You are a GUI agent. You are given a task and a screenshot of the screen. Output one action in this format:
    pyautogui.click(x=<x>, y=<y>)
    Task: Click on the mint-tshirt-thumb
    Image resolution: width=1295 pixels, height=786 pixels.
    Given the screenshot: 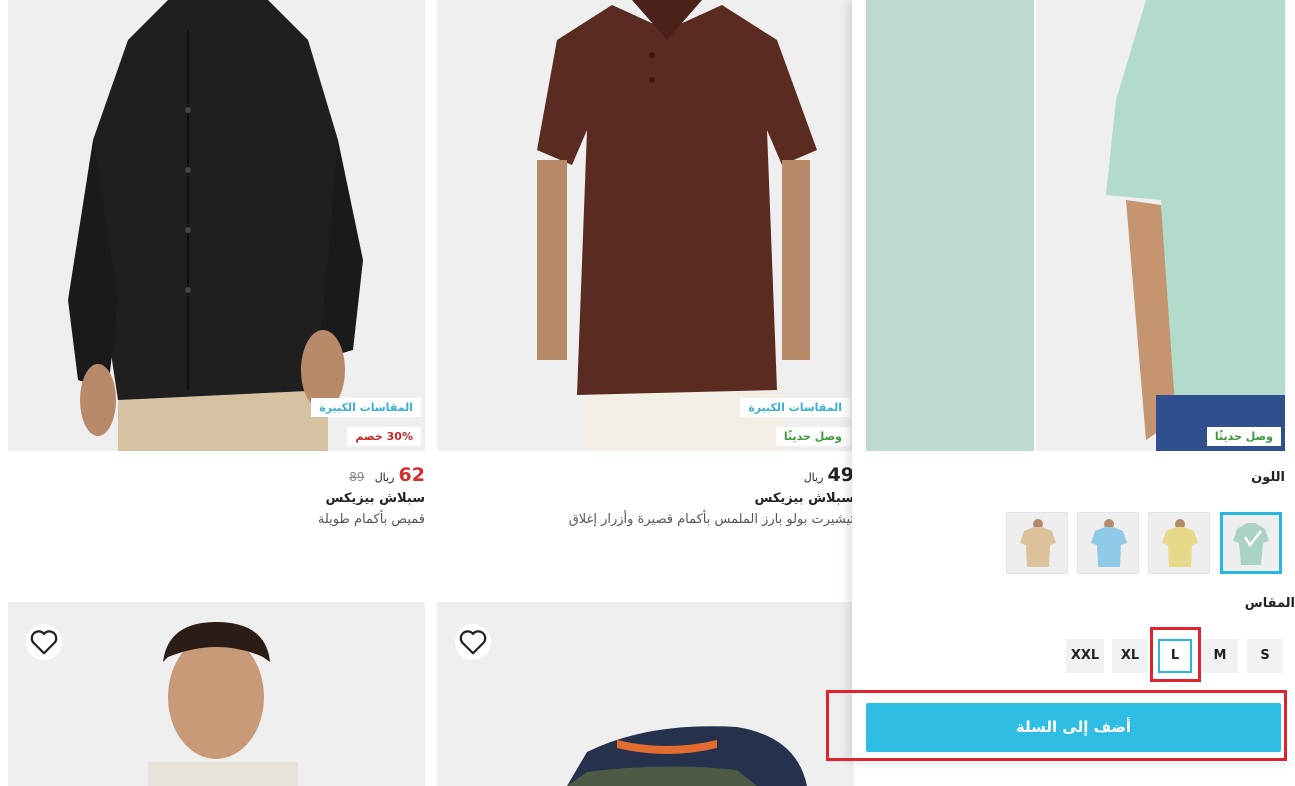 What is the action you would take?
    pyautogui.click(x=1251, y=543)
    